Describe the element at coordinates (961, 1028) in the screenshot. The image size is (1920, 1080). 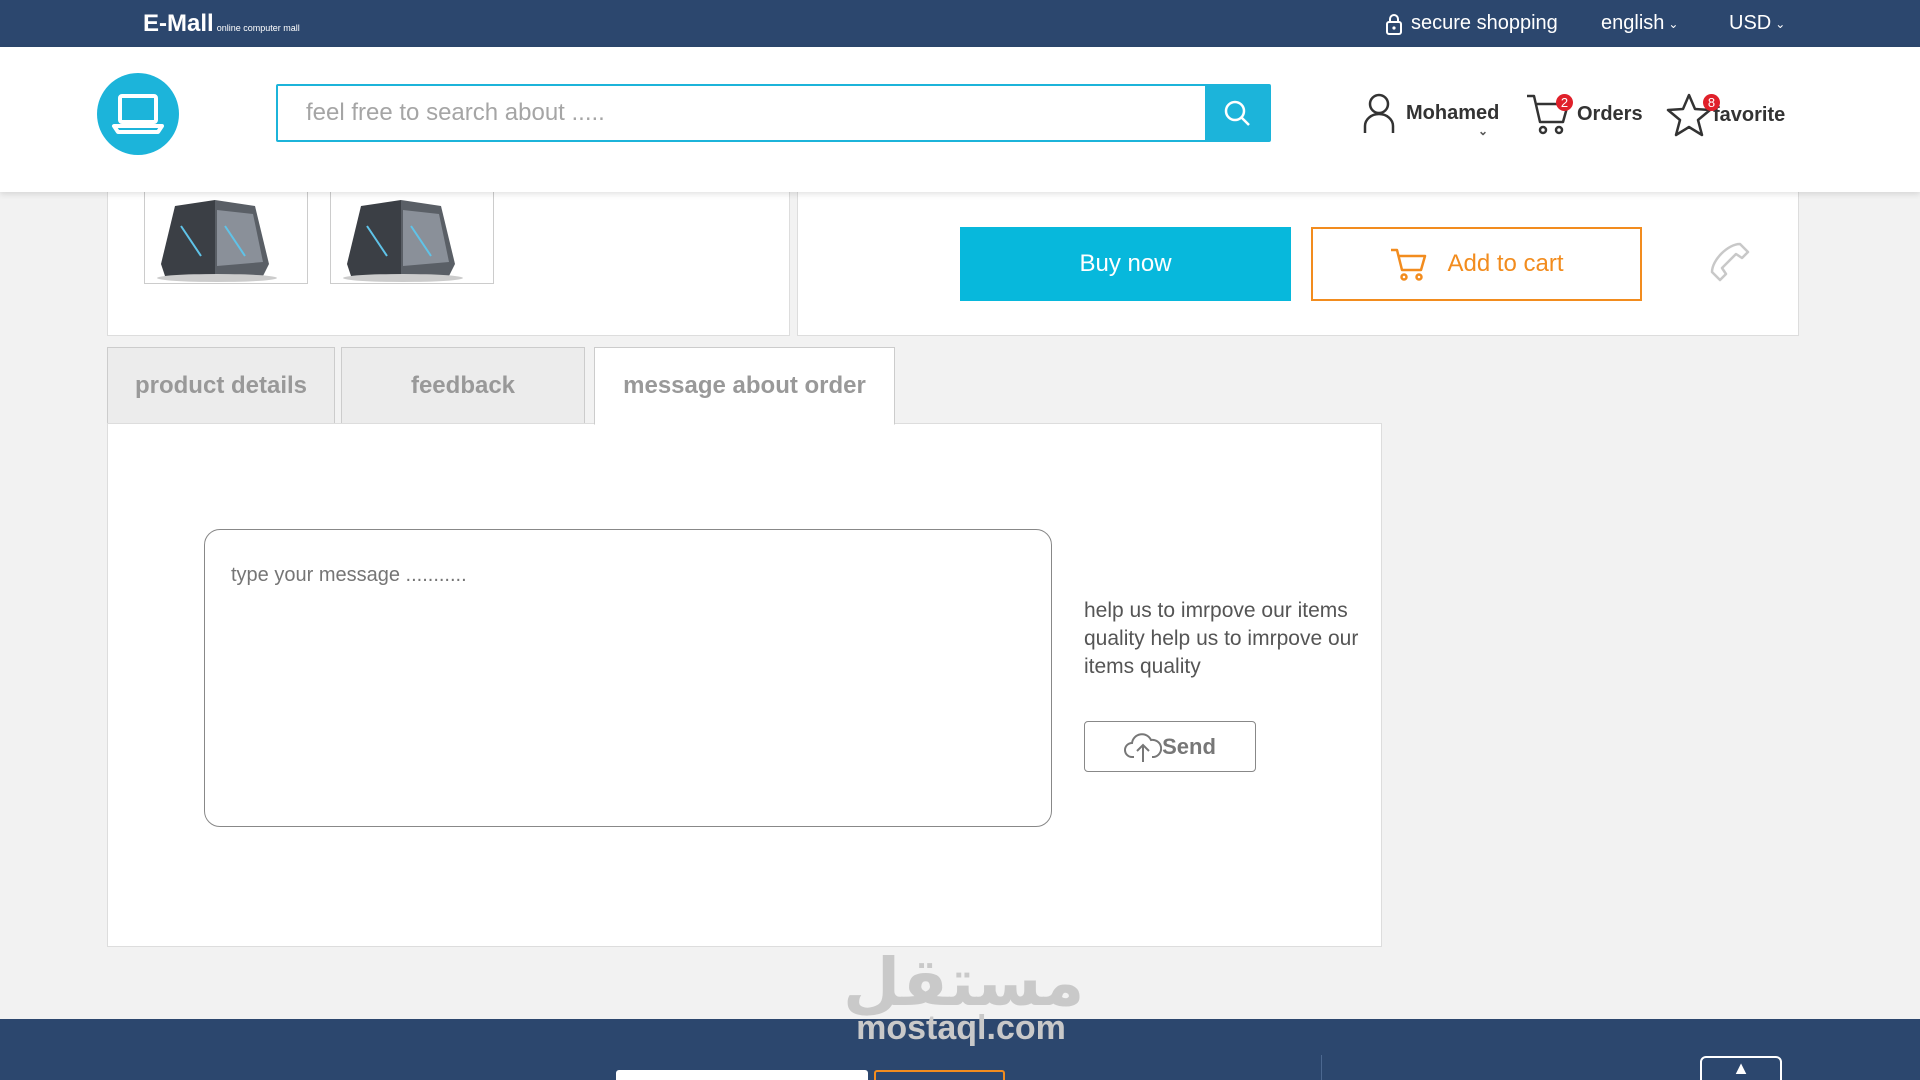
I see `watermark-latin: mostaql.com` at that location.